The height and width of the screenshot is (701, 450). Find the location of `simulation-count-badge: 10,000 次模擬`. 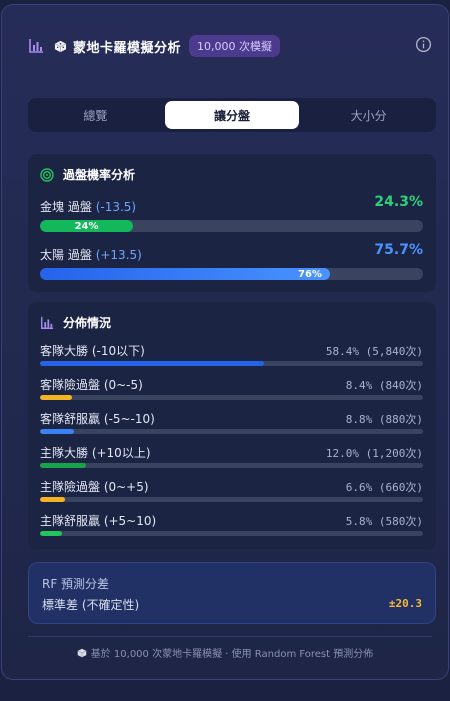

simulation-count-badge: 10,000 次模擬 is located at coordinates (235, 46).